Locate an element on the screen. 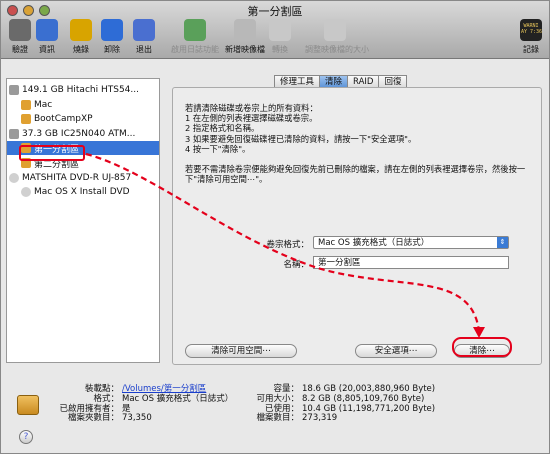 Image resolution: width=550 pixels, height=455 pixels. toolbar-label-3: 卸除 is located at coordinates (112, 49).